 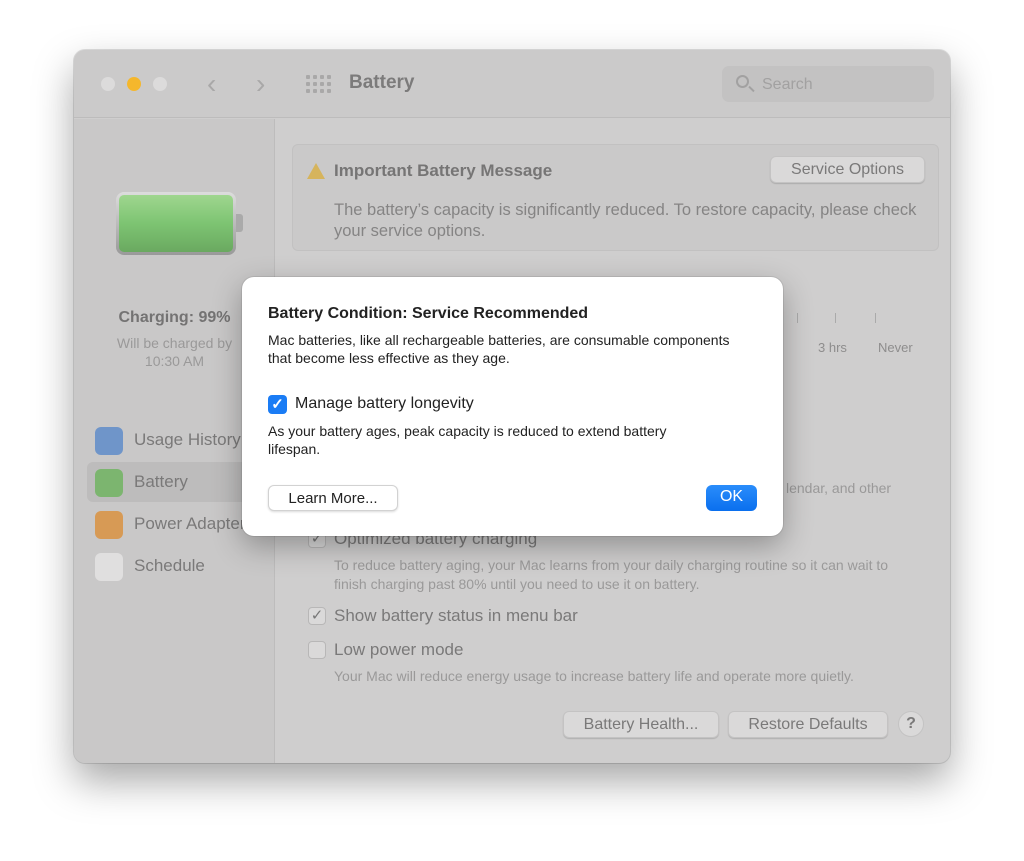 I want to click on low-power-mode-label: Low power mode, so click(x=399, y=649).